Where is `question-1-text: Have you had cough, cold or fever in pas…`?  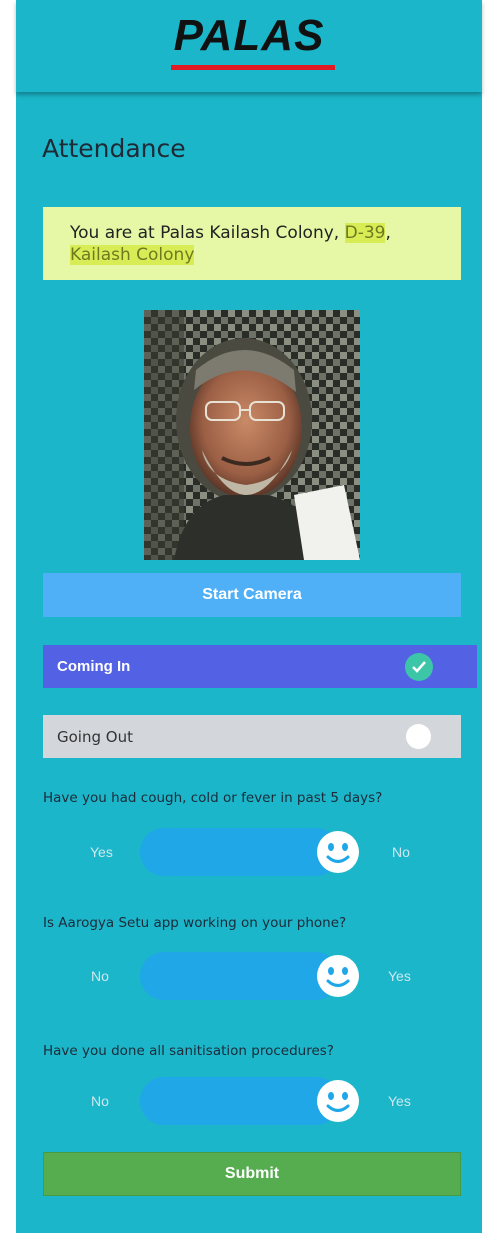
question-1-text: Have you had cough, cold or fever in pas… is located at coordinates (213, 798).